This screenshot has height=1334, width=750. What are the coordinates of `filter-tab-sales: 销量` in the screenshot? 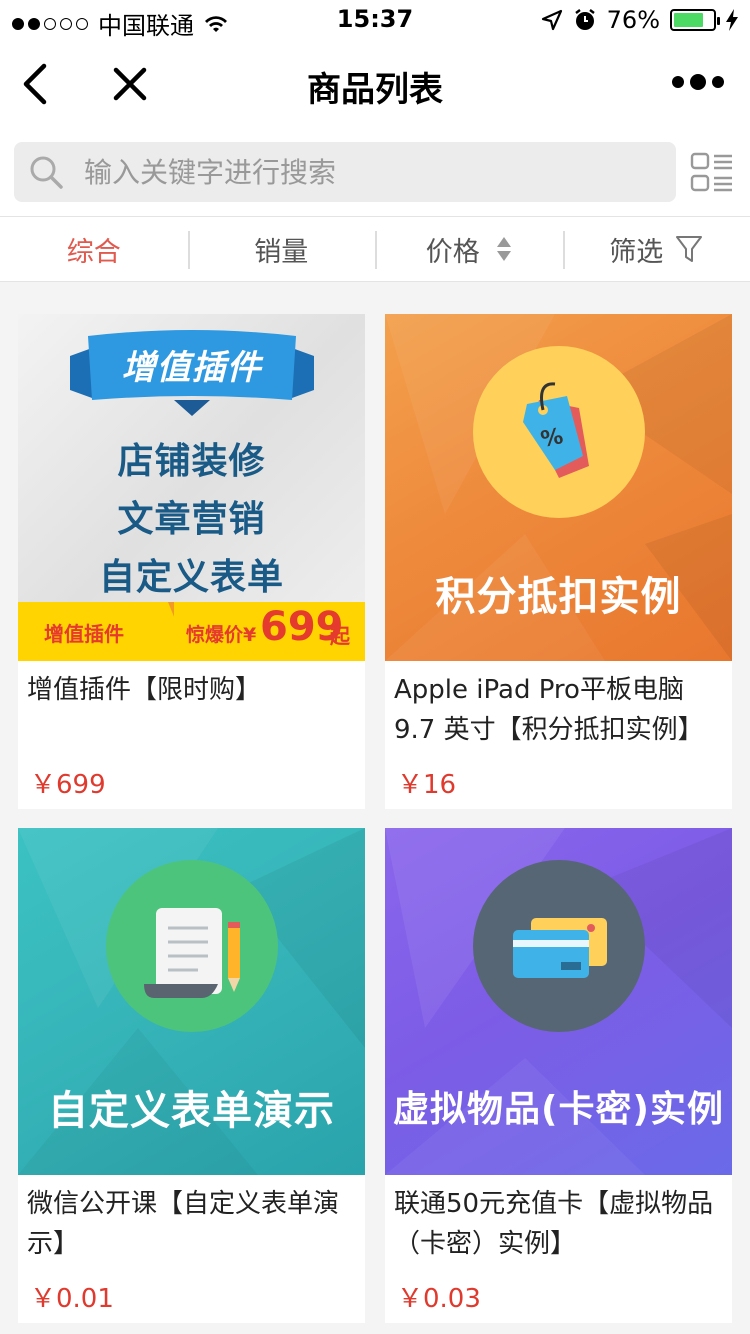 It's located at (281, 249).